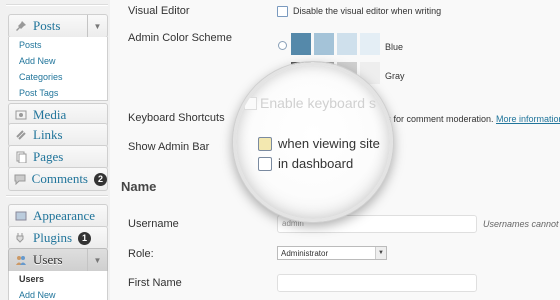  What do you see at coordinates (367, 11) in the screenshot?
I see `disable-visual-editor-label: Disable the visual editor when writing` at bounding box center [367, 11].